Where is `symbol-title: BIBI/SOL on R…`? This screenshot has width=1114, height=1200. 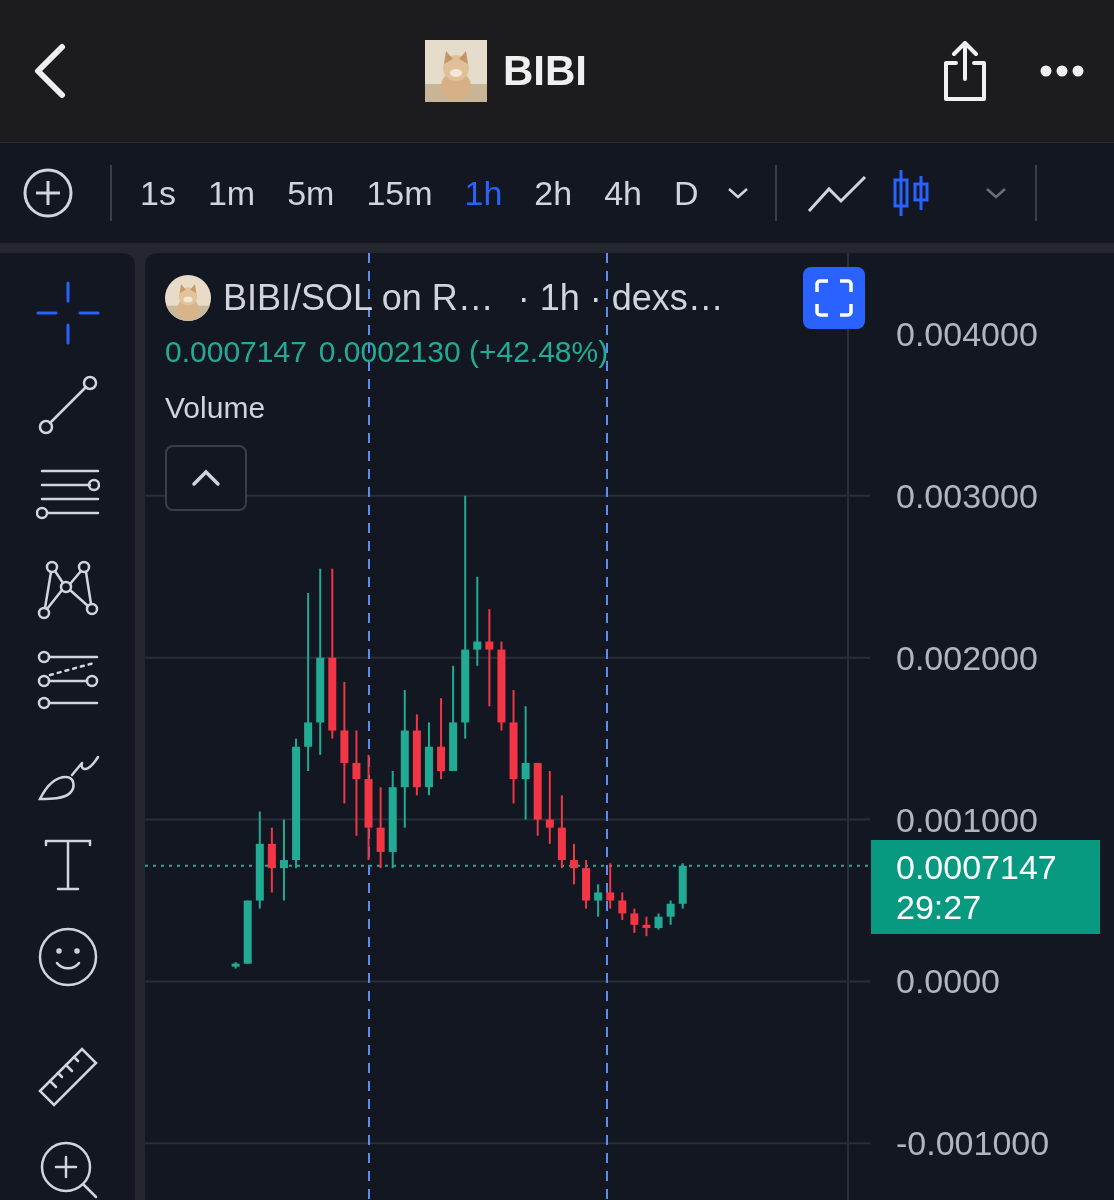 symbol-title: BIBI/SOL on R… is located at coordinates (358, 298).